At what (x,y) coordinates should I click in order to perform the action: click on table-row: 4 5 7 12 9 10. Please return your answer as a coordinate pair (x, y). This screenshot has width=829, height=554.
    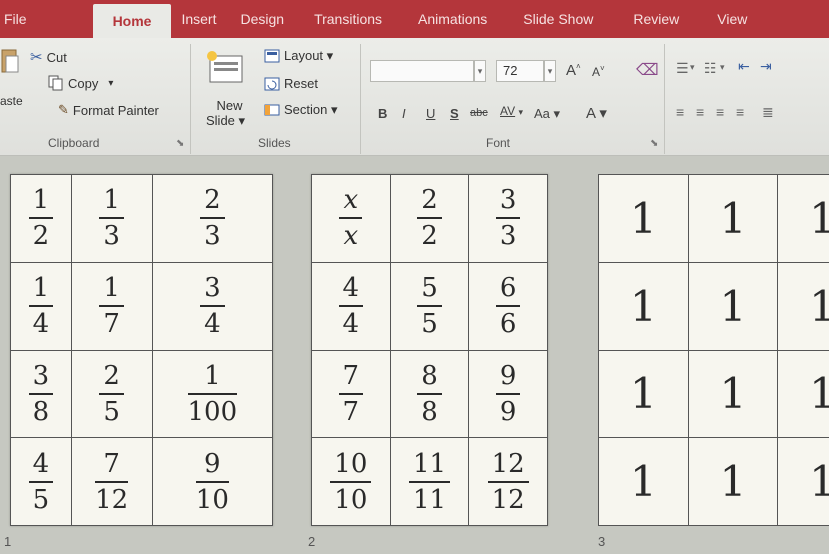
    Looking at the image, I should click on (142, 481).